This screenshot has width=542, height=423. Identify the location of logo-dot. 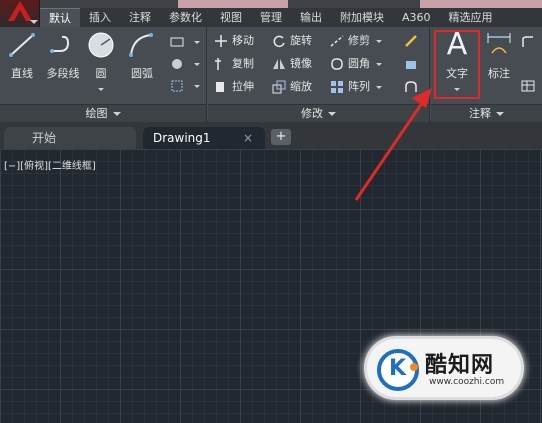
(414, 367).